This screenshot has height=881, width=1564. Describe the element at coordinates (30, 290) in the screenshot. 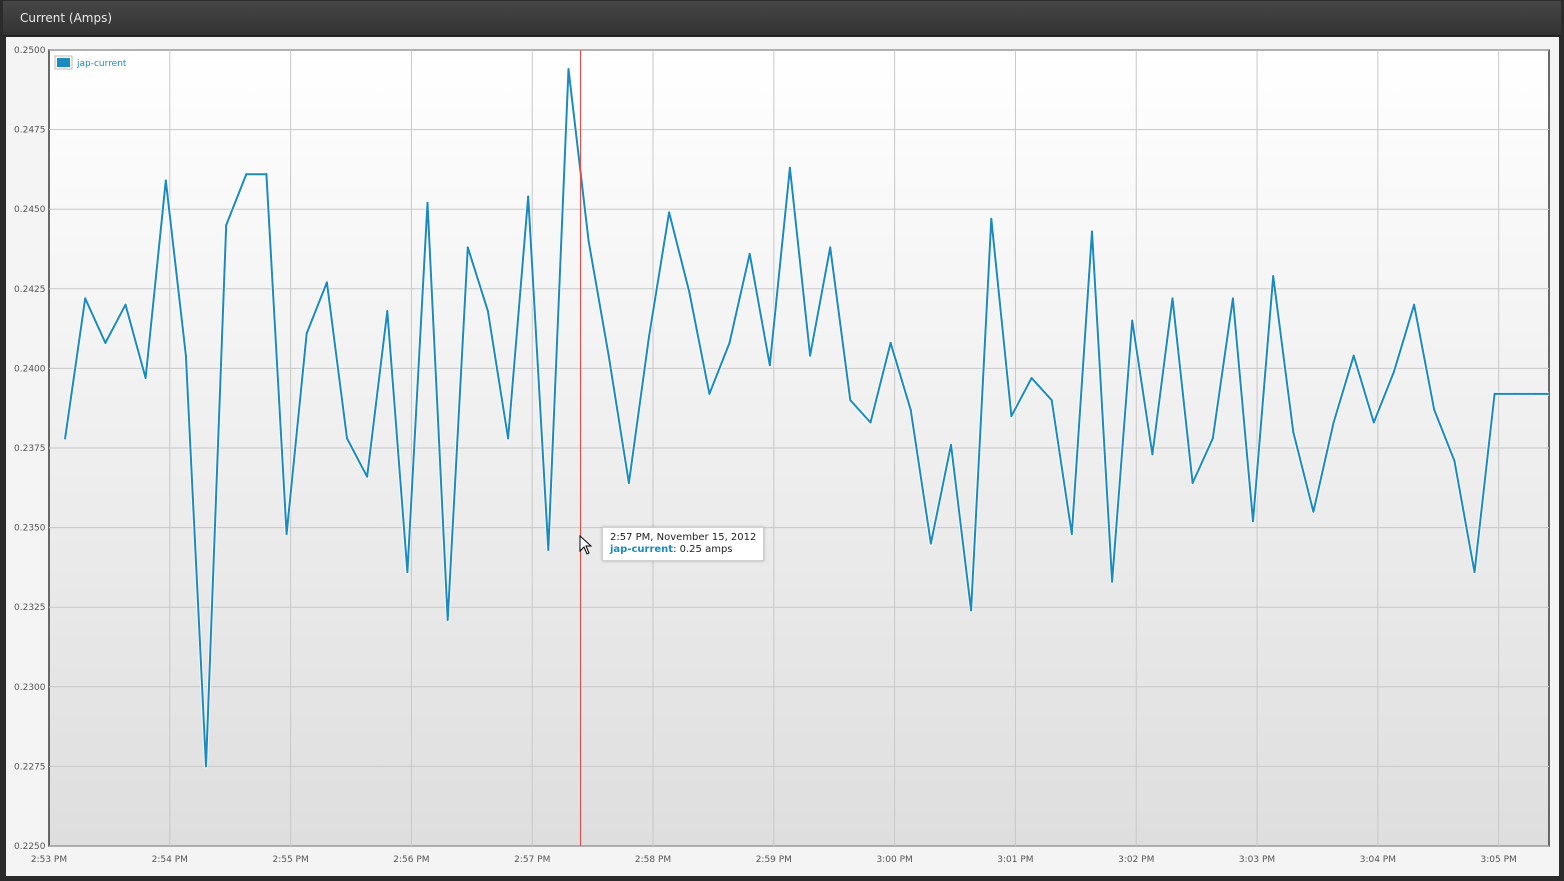

I see `y-tick-label: 0.2425` at that location.